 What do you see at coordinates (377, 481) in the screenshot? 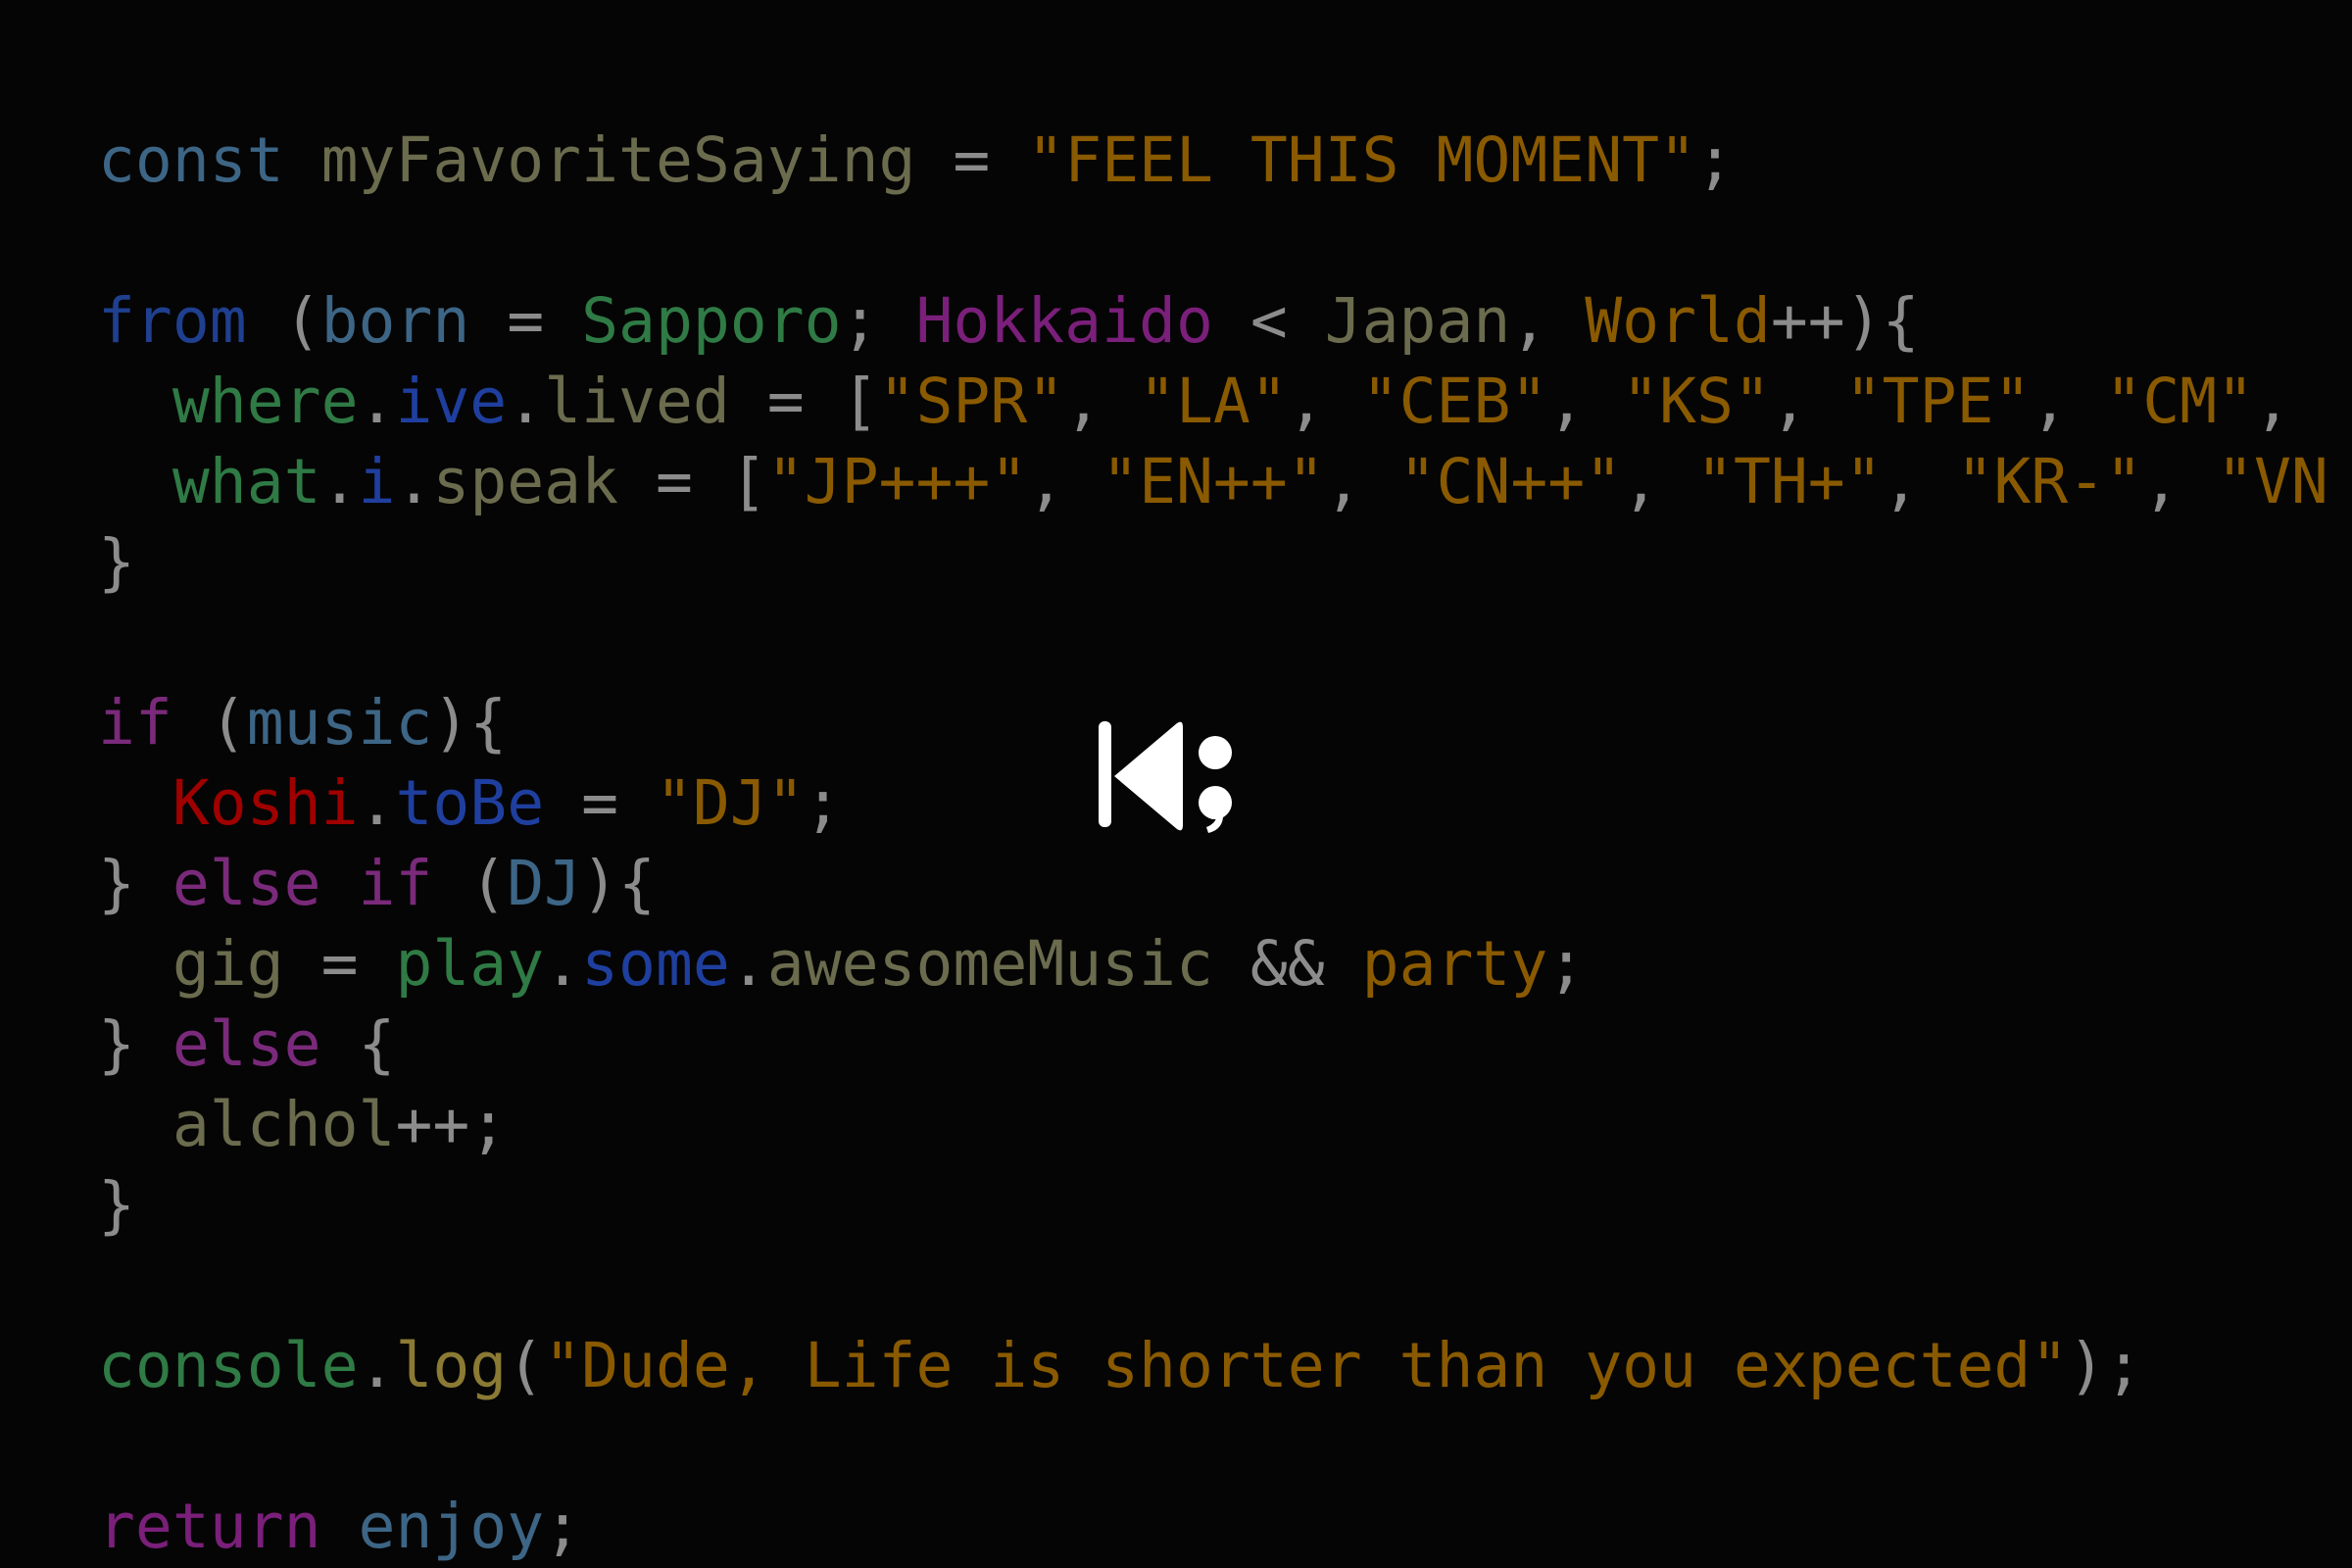
I see `code-token: i` at bounding box center [377, 481].